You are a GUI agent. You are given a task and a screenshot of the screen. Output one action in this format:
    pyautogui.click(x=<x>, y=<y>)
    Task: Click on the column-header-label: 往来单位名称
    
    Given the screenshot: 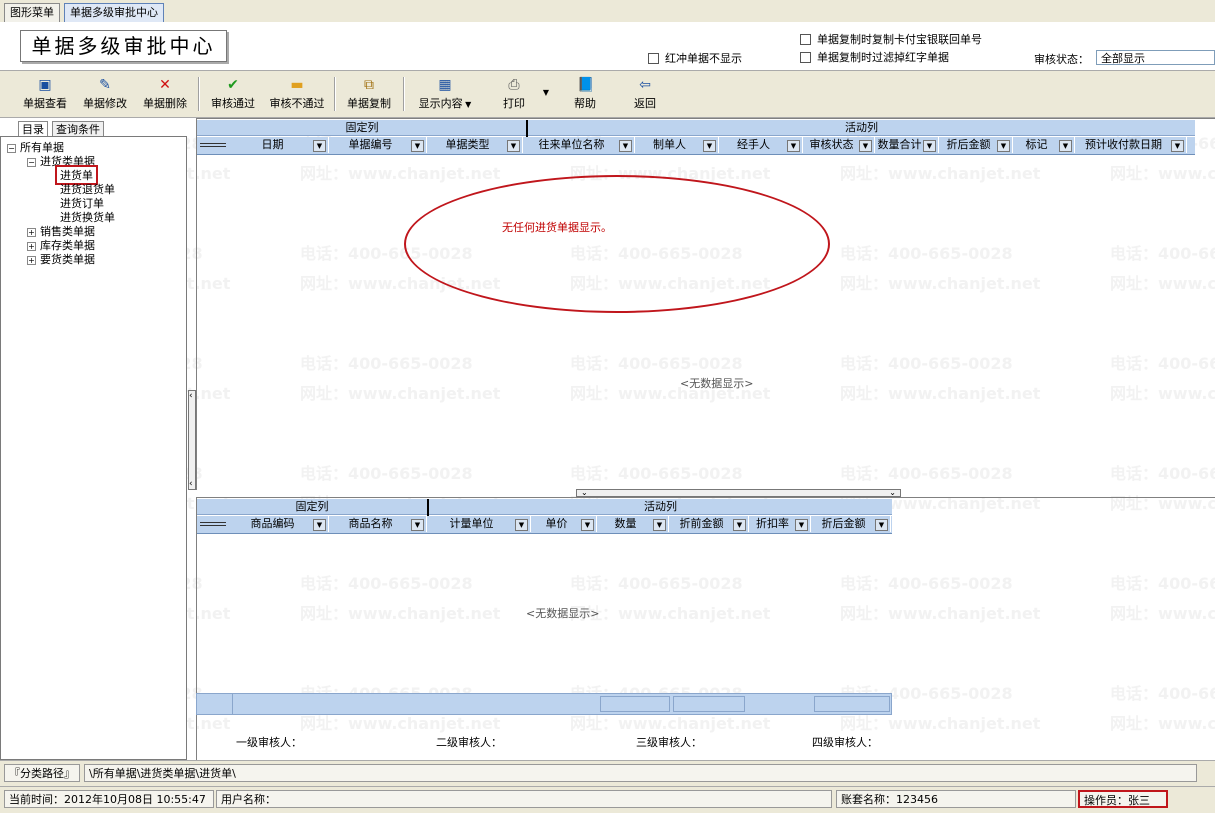 What is the action you would take?
    pyautogui.click(x=571, y=144)
    